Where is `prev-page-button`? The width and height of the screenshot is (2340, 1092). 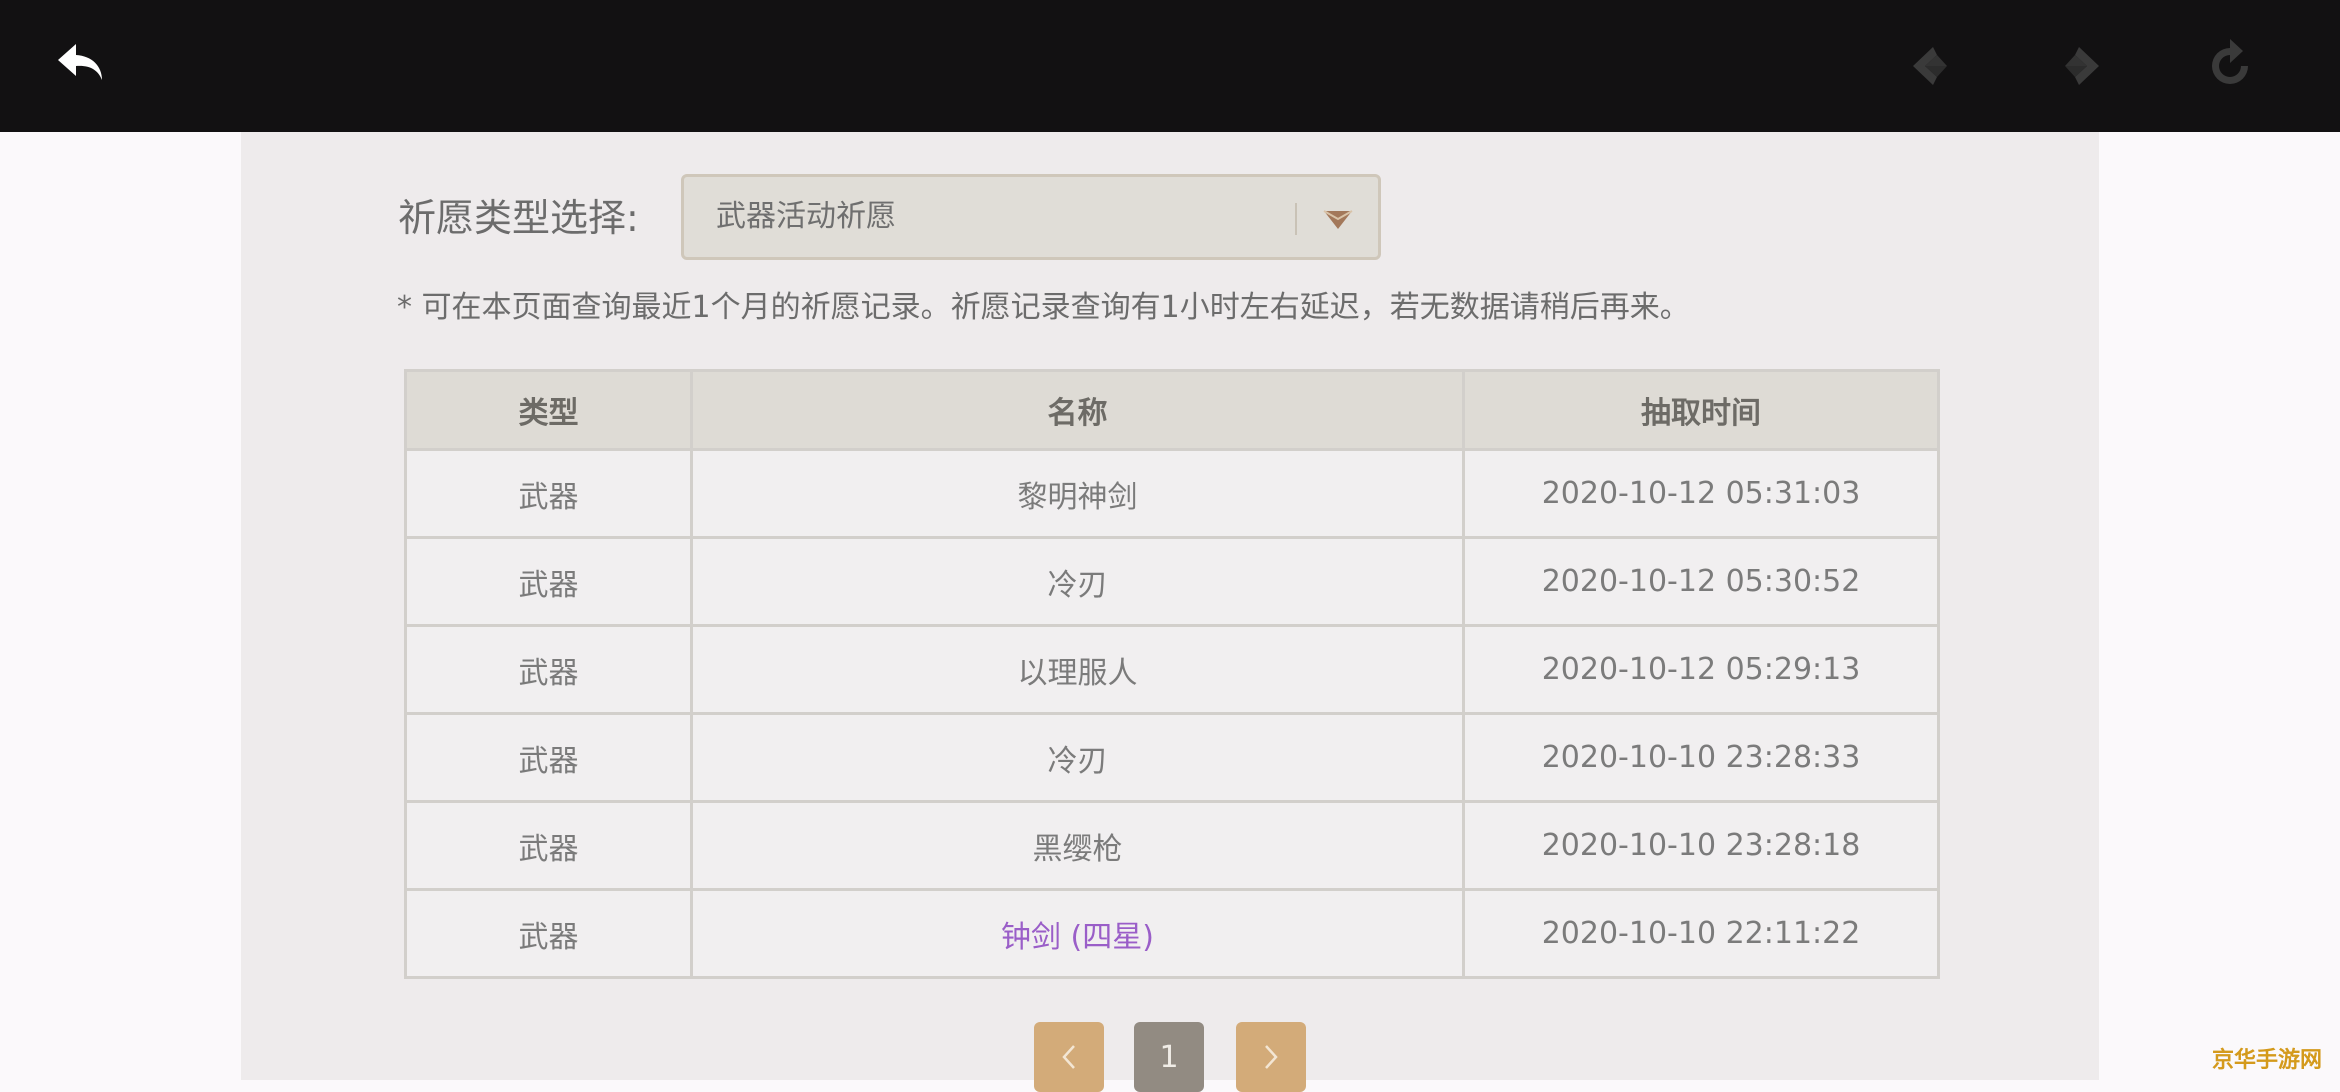
prev-page-button is located at coordinates (1069, 1057).